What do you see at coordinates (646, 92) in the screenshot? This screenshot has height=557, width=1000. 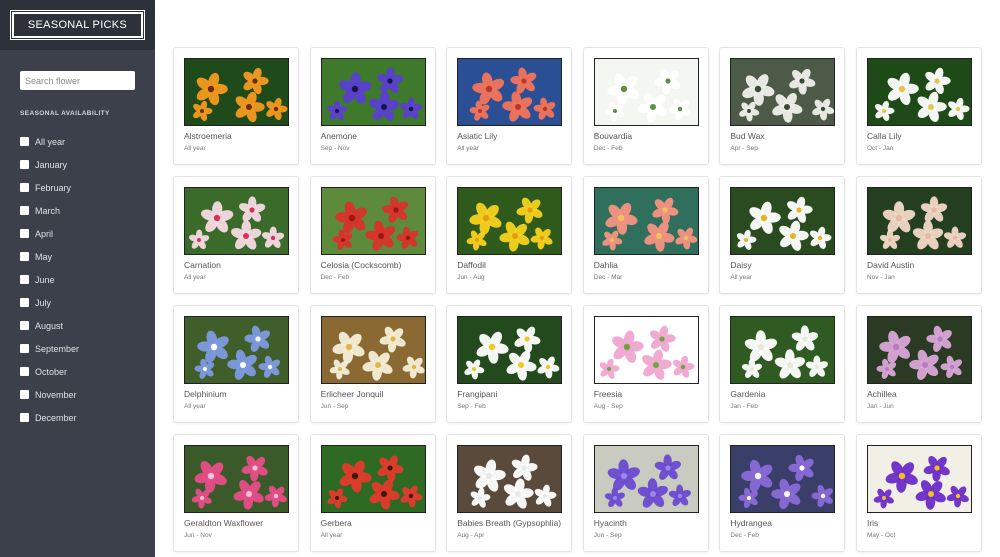 I see `bouvardia-photo` at bounding box center [646, 92].